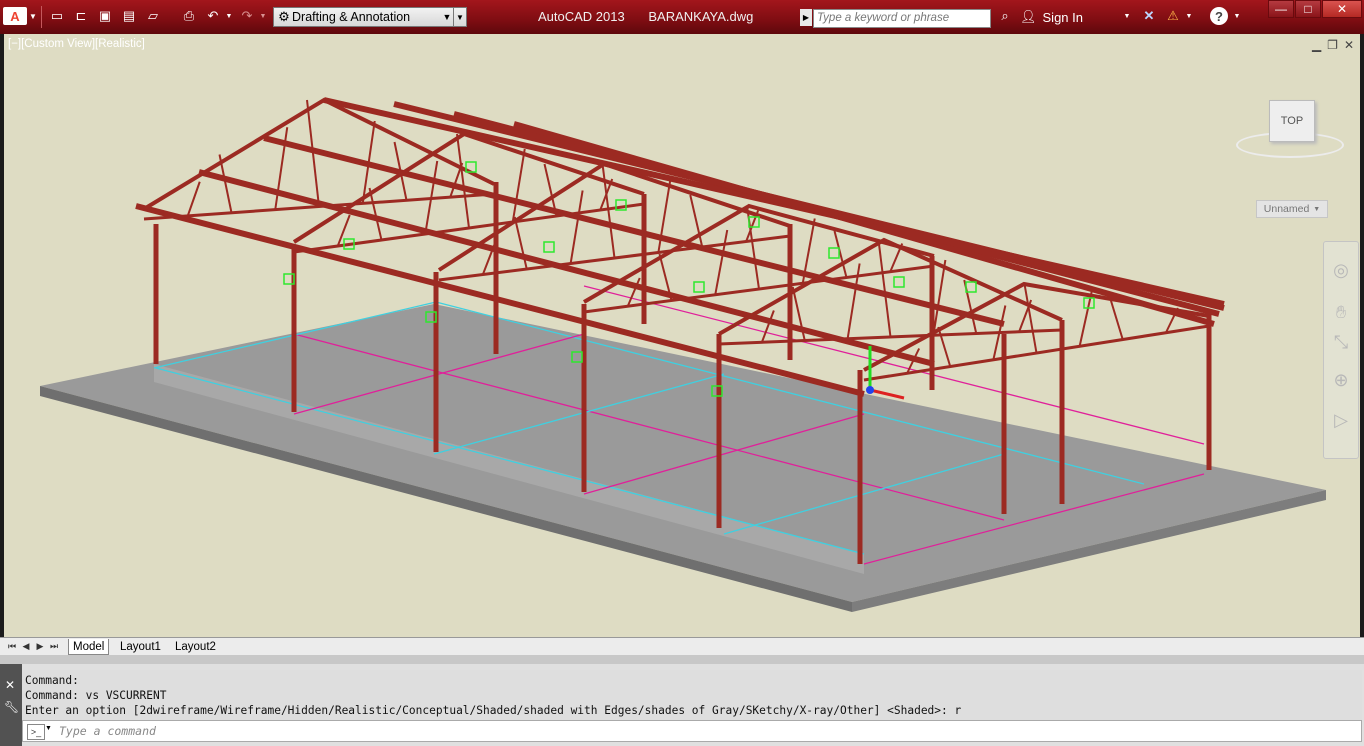  What do you see at coordinates (1149, 16) in the screenshot?
I see `exchange-icon: ✕` at bounding box center [1149, 16].